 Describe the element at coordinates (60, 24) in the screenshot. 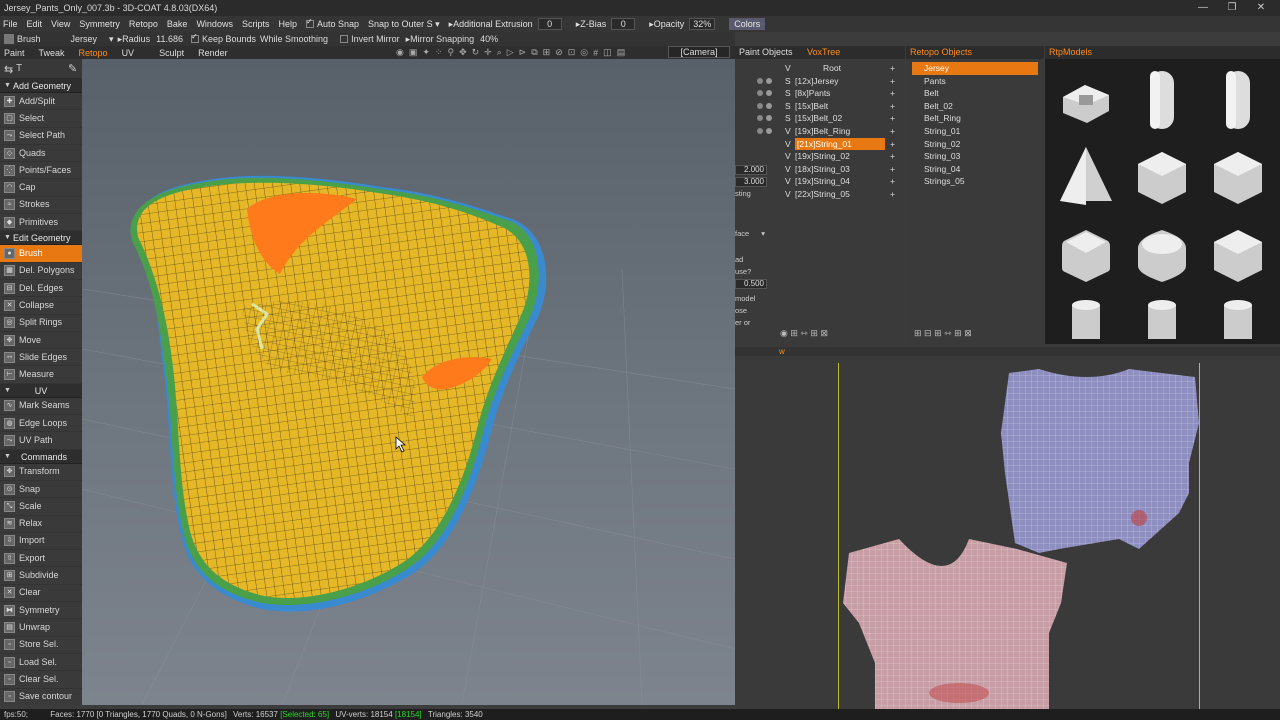

I see `menu-view: View` at that location.